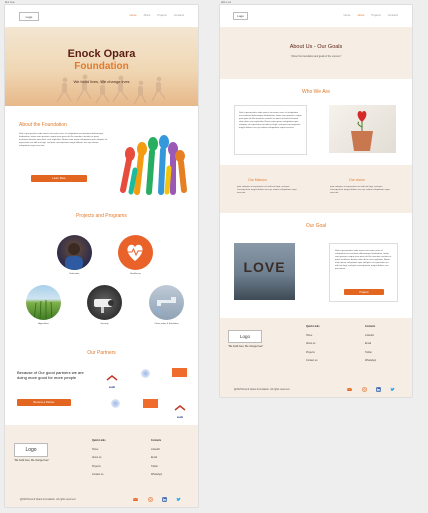  What do you see at coordinates (364, 292) in the screenshot?
I see `projects-button: Projects` at bounding box center [364, 292].